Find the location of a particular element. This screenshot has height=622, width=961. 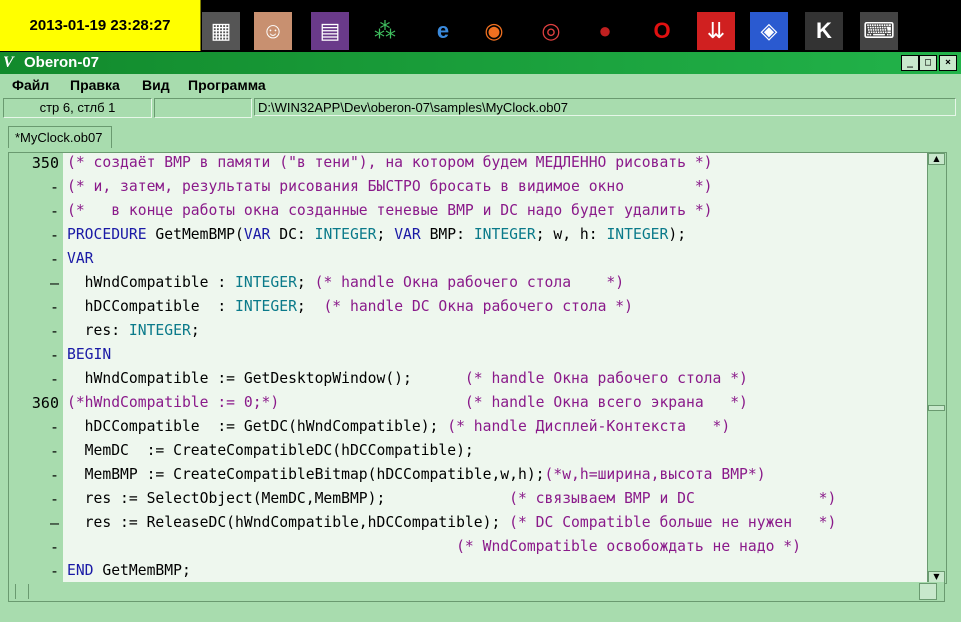

code-token-cm: (* handle Дисплей-Контекста *) is located at coordinates (589, 426).